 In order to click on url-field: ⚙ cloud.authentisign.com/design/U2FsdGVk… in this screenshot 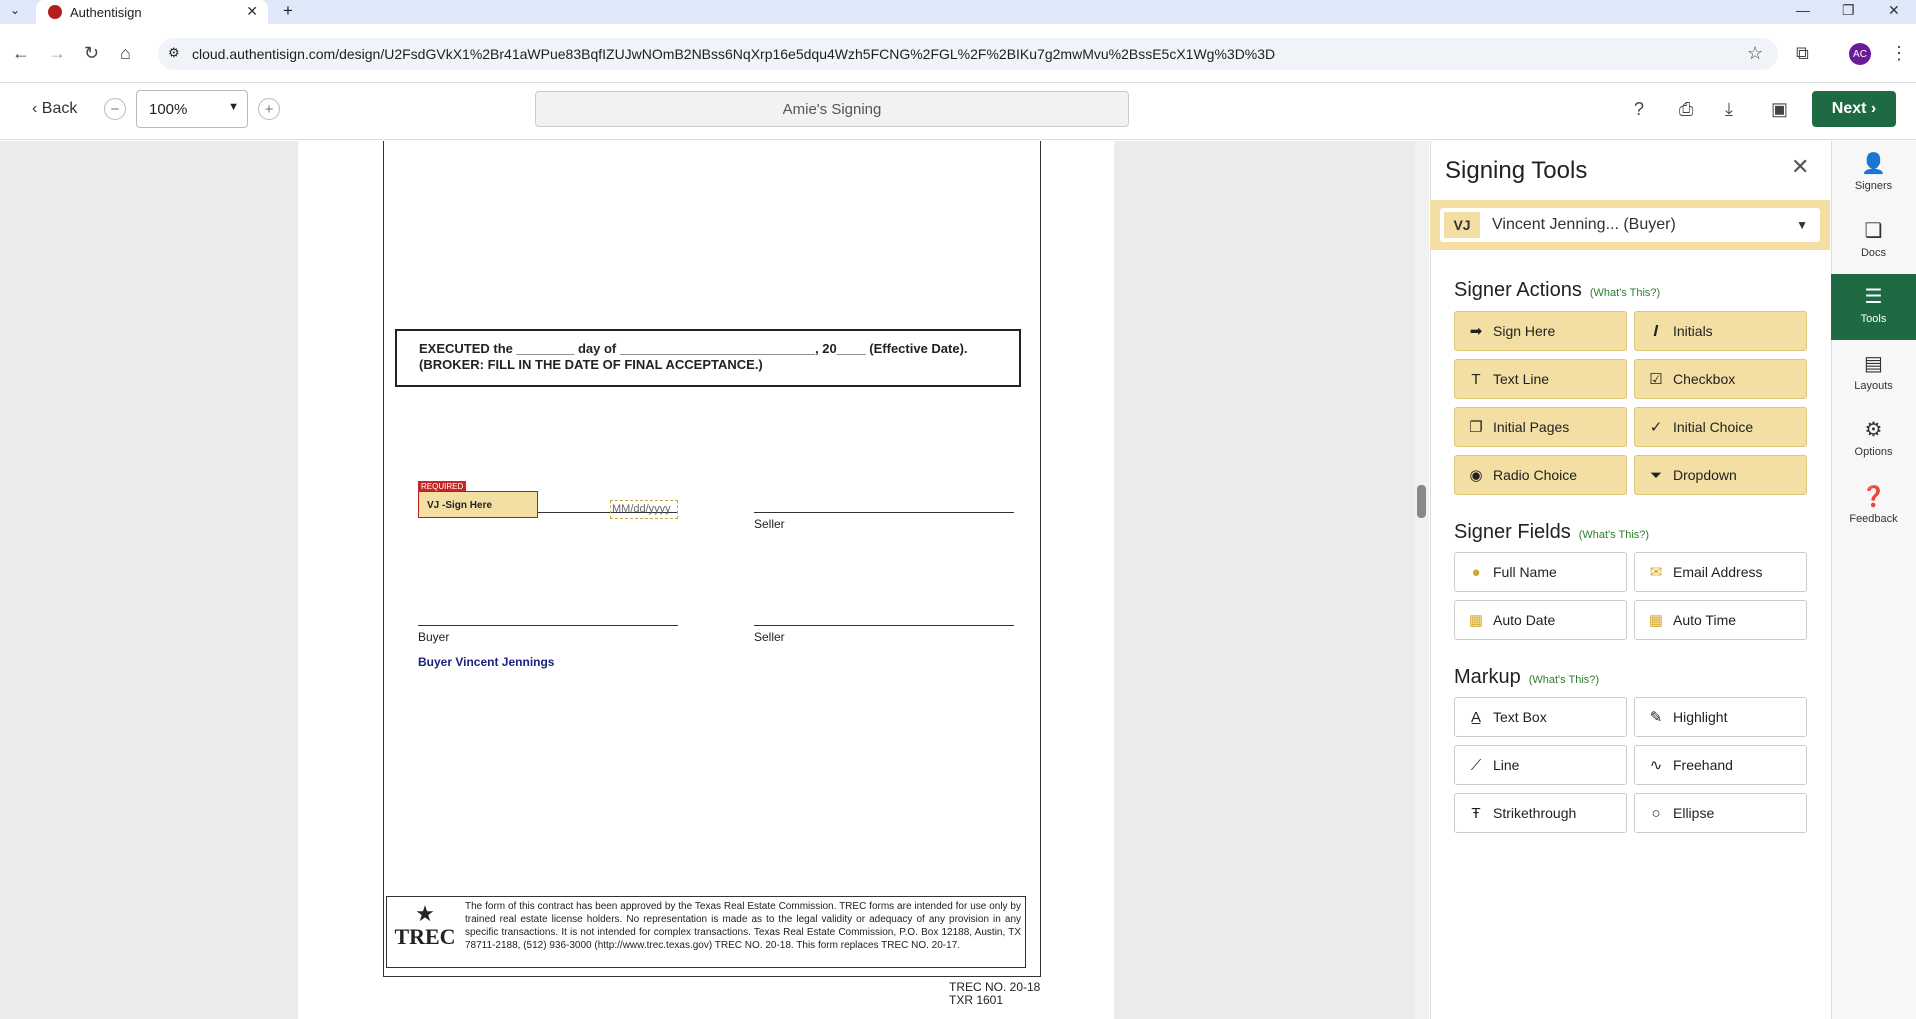, I will do `click(968, 54)`.